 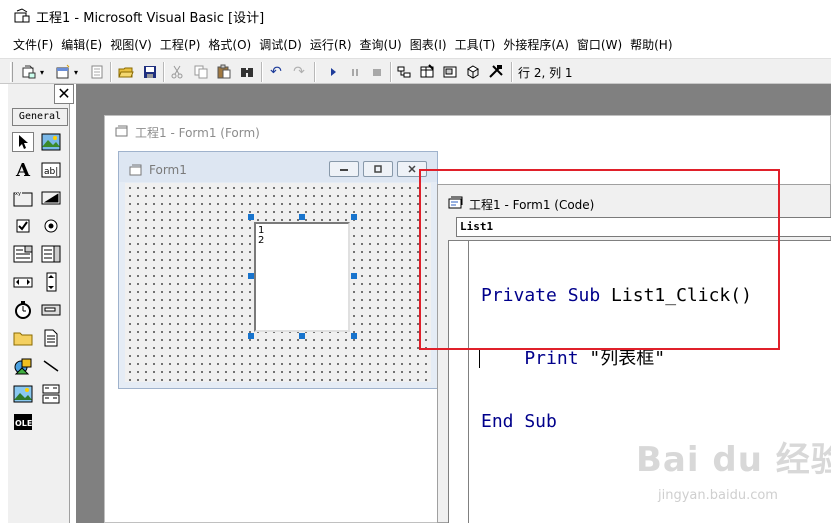 What do you see at coordinates (651, 45) in the screenshot?
I see `menu-help: 帮助(H)` at bounding box center [651, 45].